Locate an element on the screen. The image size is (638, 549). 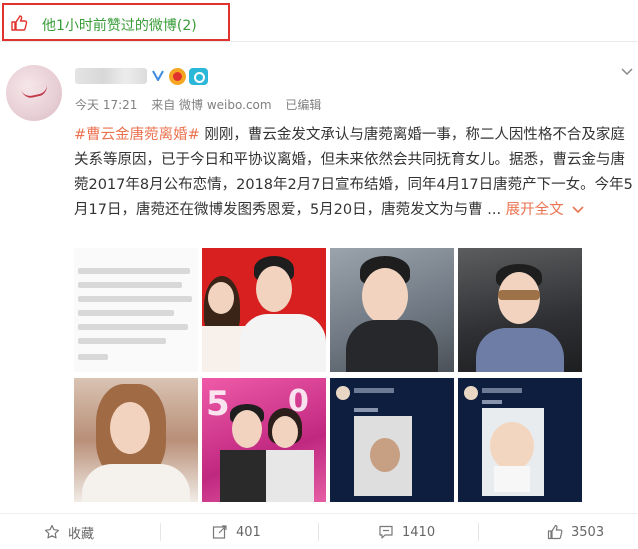
repost-button: 401 is located at coordinates (236, 531).